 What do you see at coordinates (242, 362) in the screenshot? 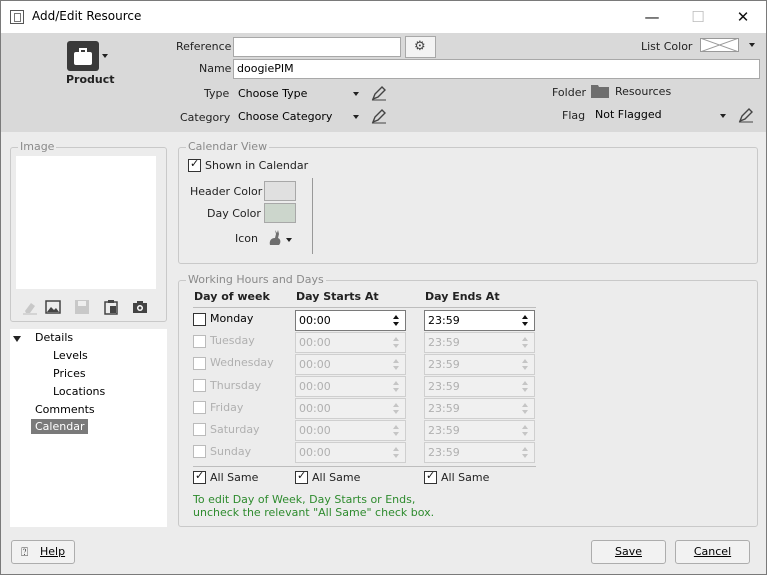
I see `day-label: Wednesday` at bounding box center [242, 362].